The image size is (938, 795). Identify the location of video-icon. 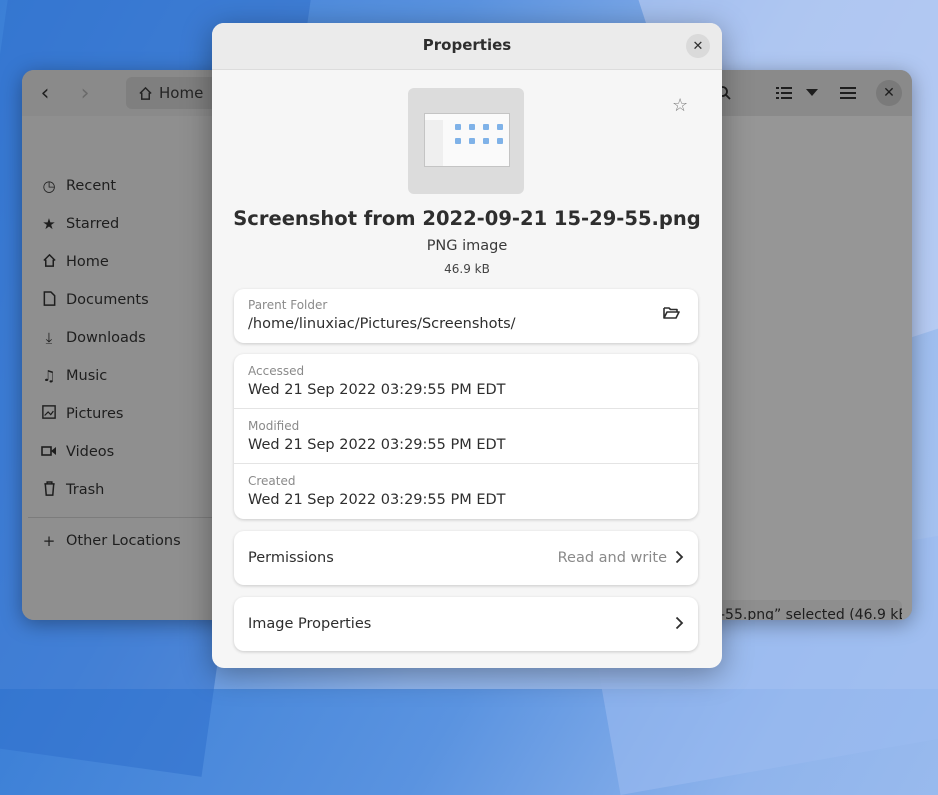
(49, 452).